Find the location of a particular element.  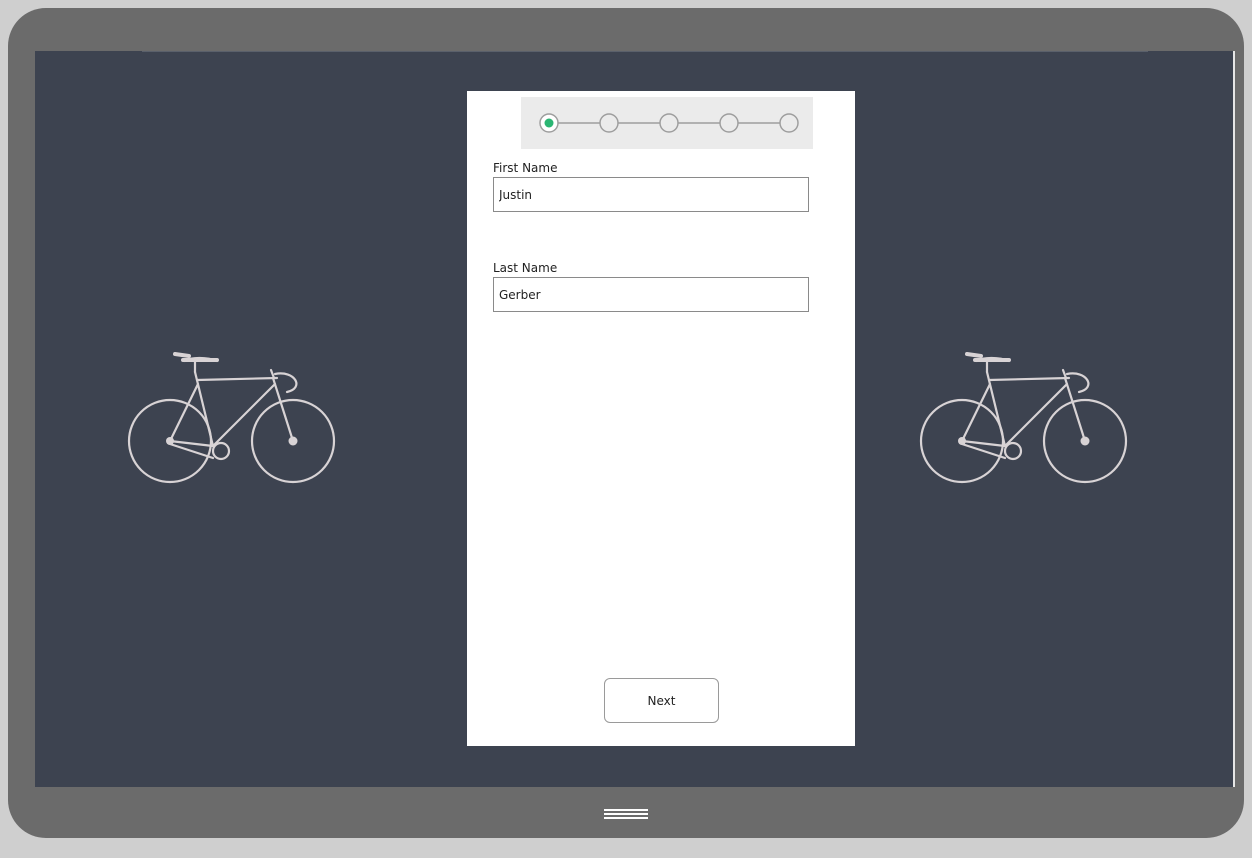

step-3-icon is located at coordinates (669, 123).